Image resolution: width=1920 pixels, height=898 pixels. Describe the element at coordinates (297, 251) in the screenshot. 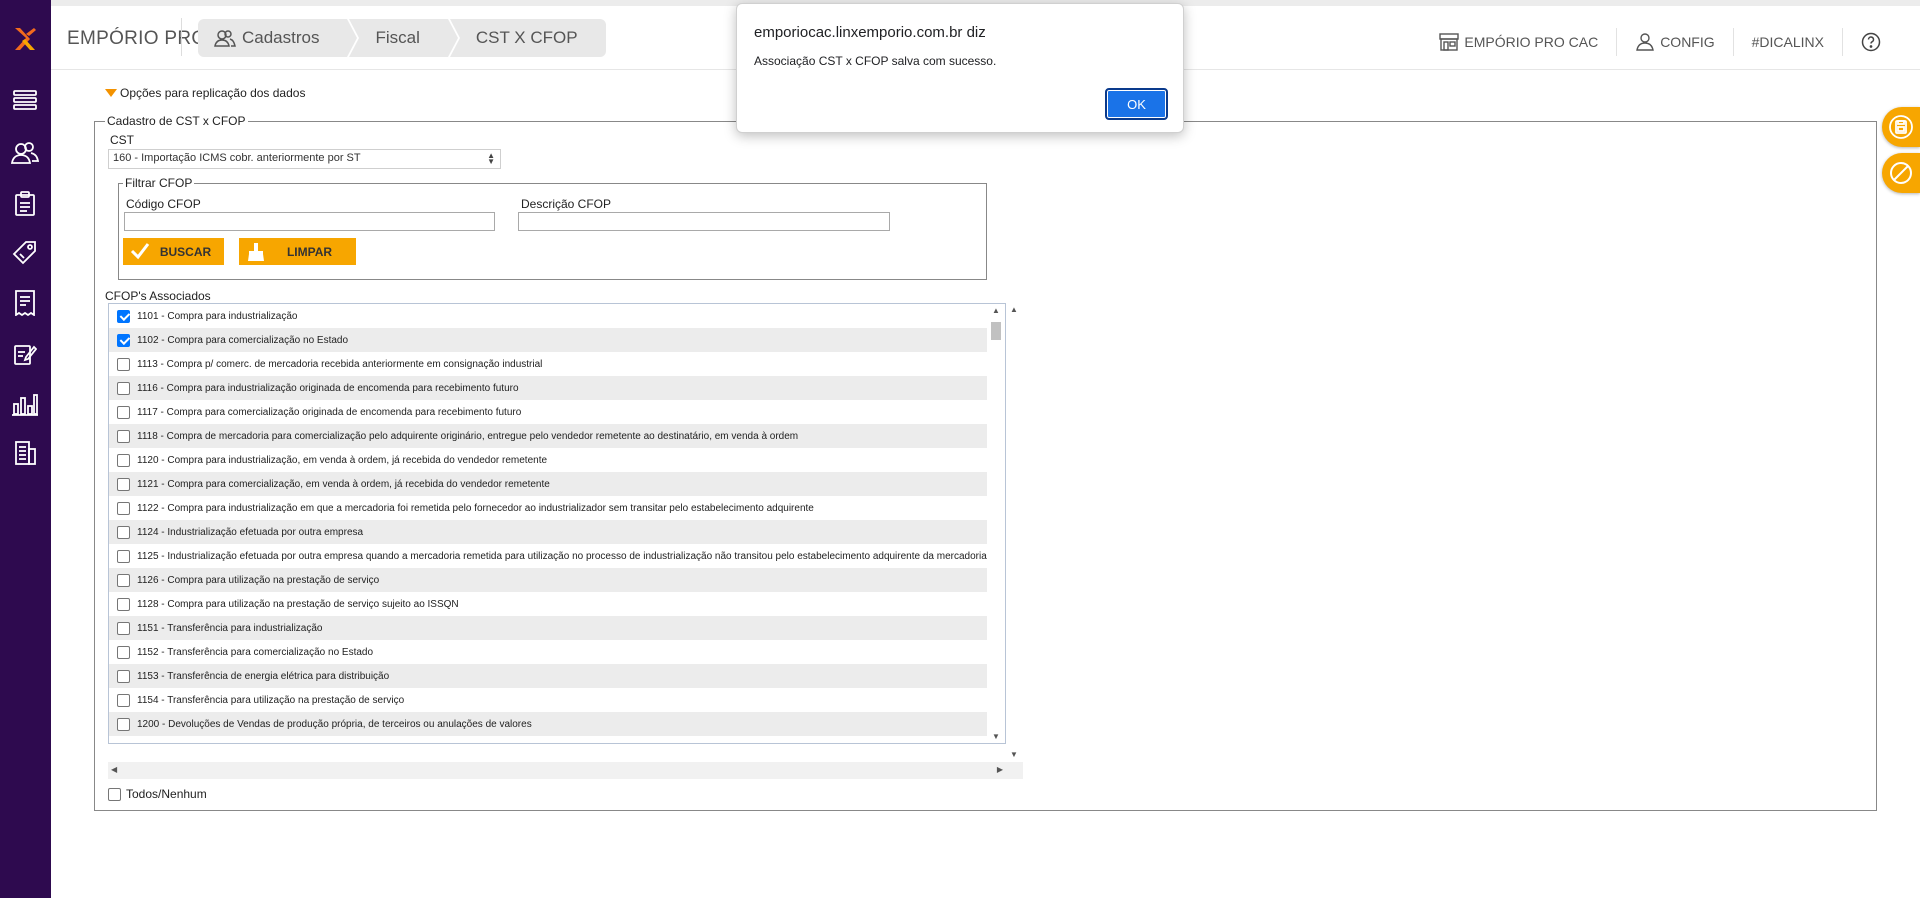

I see `limpar-button: LIMPAR` at that location.